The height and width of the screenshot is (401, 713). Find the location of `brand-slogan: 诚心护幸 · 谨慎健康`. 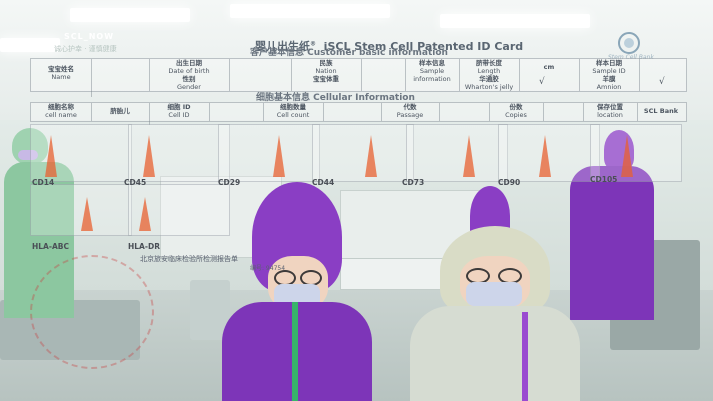

brand-slogan: 诚心护幸 · 谨慎健康 is located at coordinates (85, 49).